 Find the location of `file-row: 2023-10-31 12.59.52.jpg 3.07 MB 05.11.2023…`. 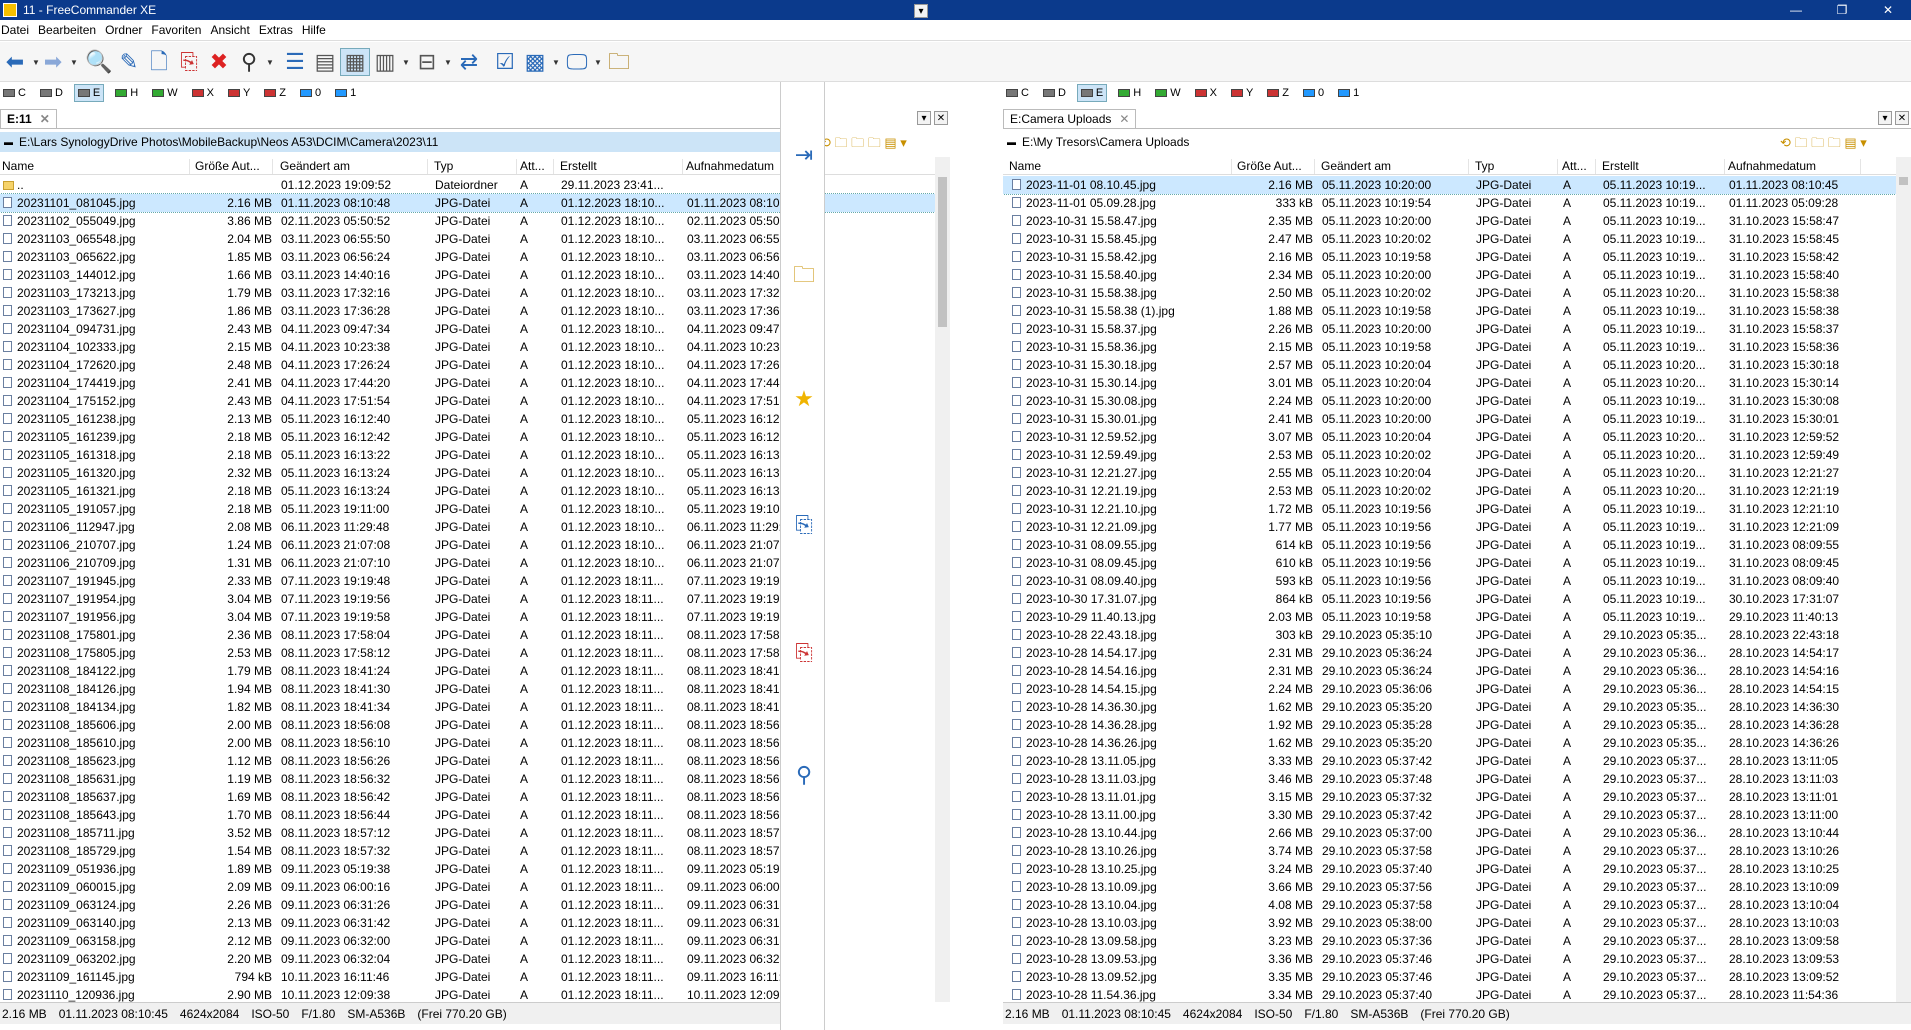

file-row: 2023-10-31 12.59.52.jpg 3.07 MB 05.11.2023… is located at coordinates (1449, 437).